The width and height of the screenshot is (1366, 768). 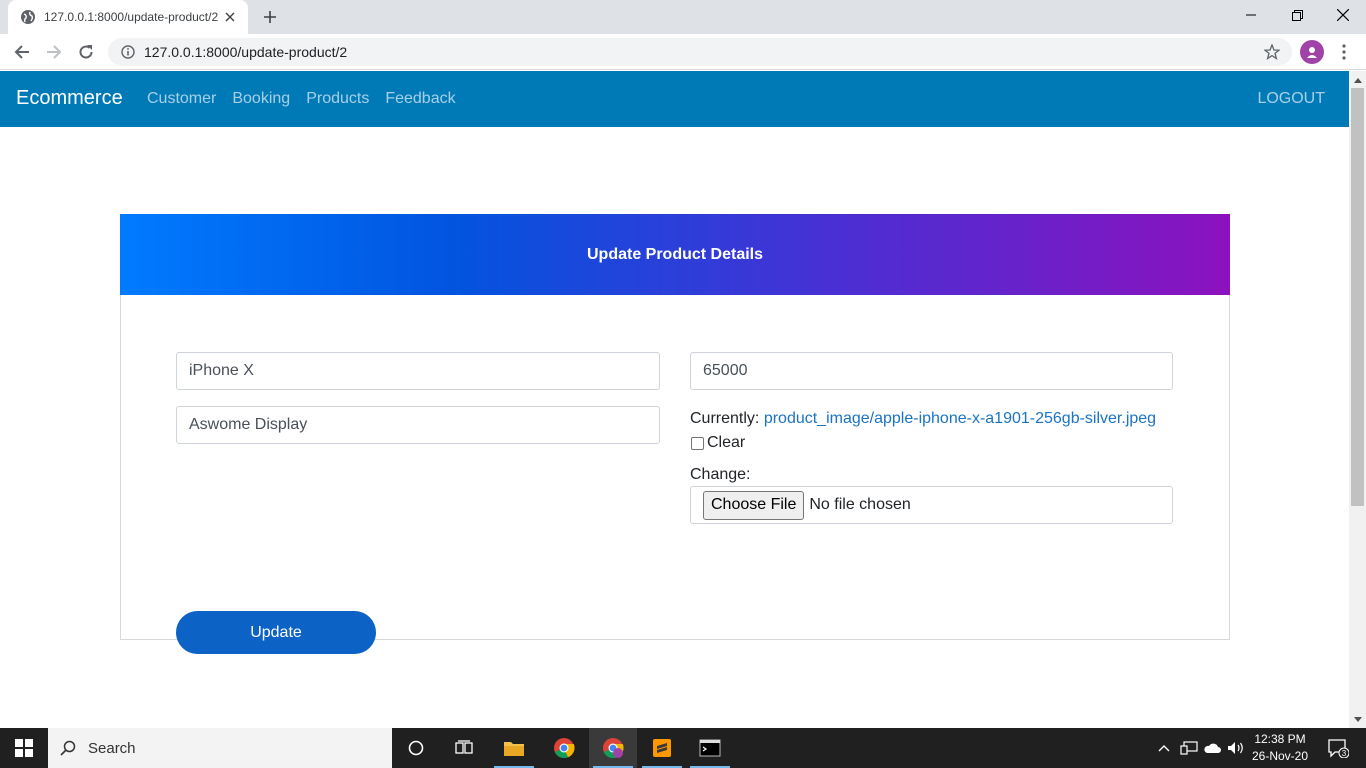 I want to click on tab-title: 127.0.0.1:8000/update-product/2, so click(x=131, y=17).